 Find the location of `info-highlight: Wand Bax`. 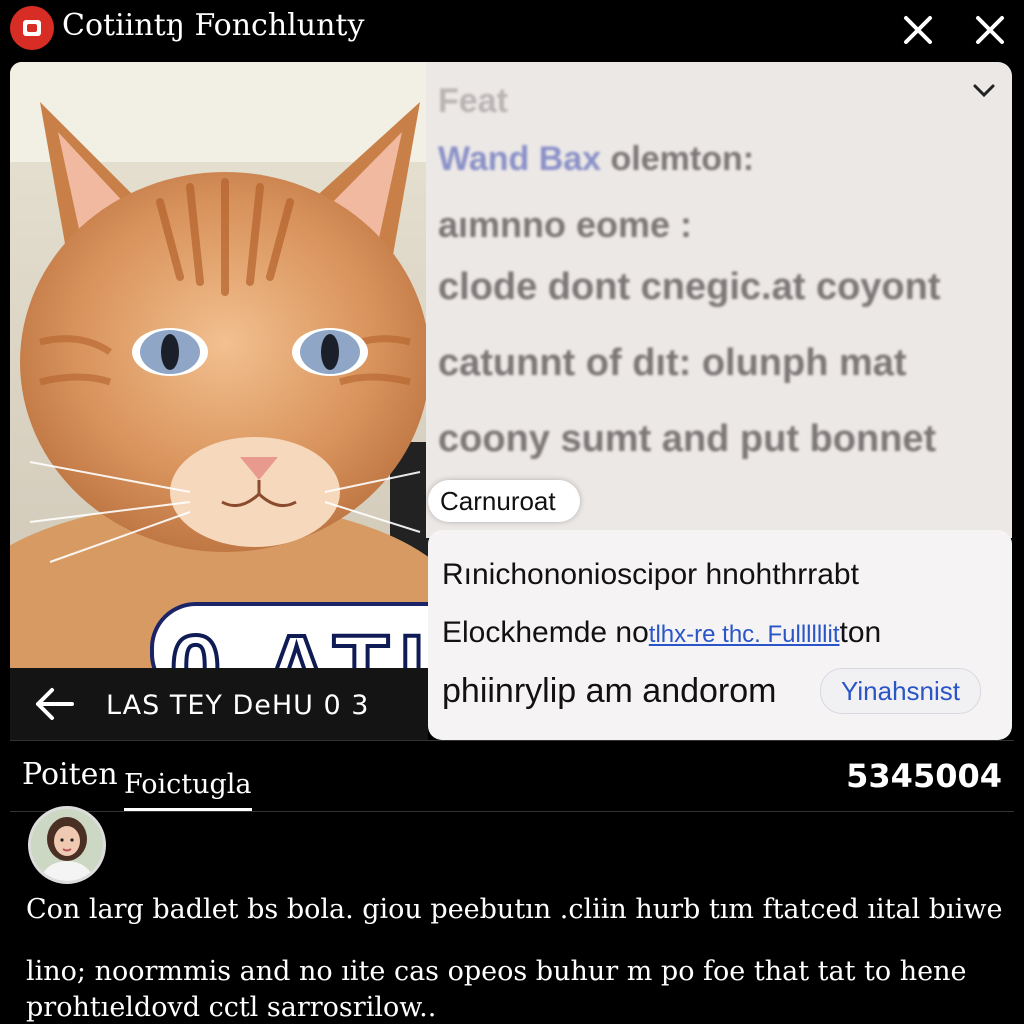

info-highlight: Wand Bax is located at coordinates (520, 159).